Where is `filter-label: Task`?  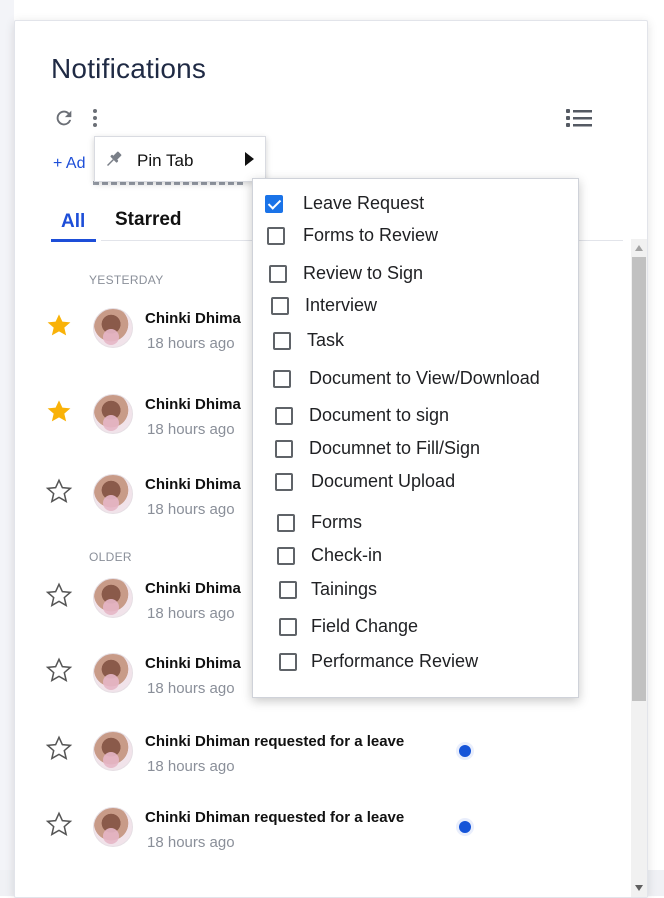
filter-label: Task is located at coordinates (326, 340).